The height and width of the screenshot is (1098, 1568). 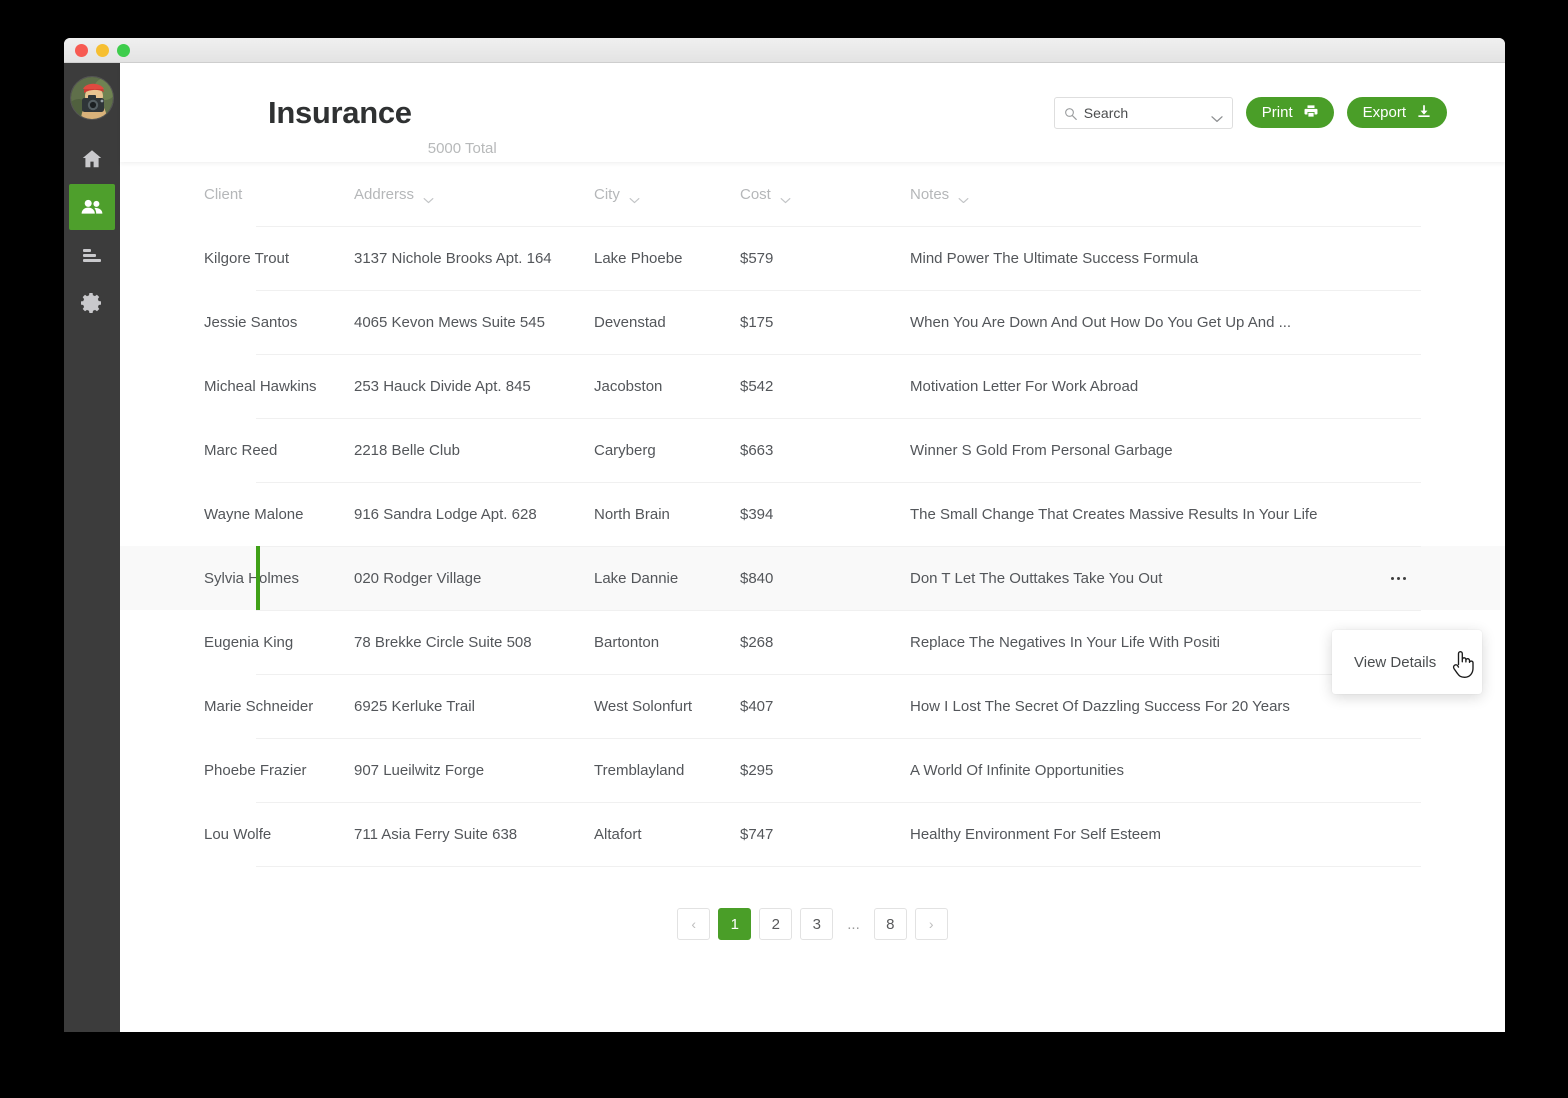 I want to click on cell-city: Caryberg, so click(x=625, y=450).